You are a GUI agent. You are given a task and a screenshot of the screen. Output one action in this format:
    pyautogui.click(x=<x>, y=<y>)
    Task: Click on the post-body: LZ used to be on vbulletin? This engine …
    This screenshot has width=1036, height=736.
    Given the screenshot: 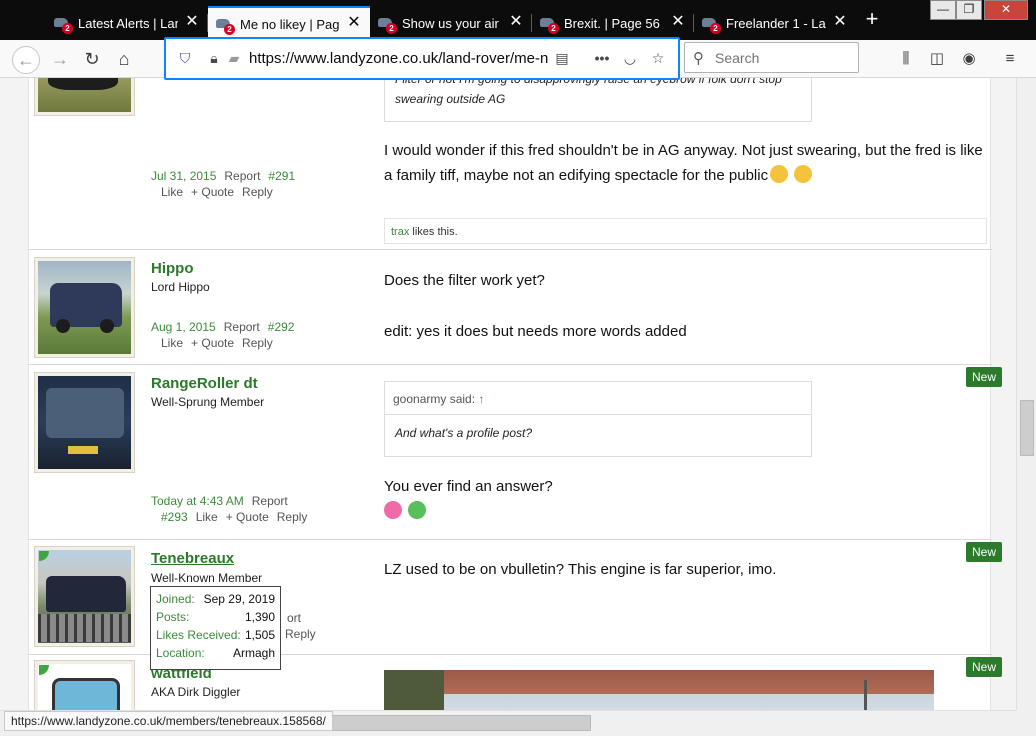 What is the action you would take?
    pyautogui.click(x=580, y=569)
    